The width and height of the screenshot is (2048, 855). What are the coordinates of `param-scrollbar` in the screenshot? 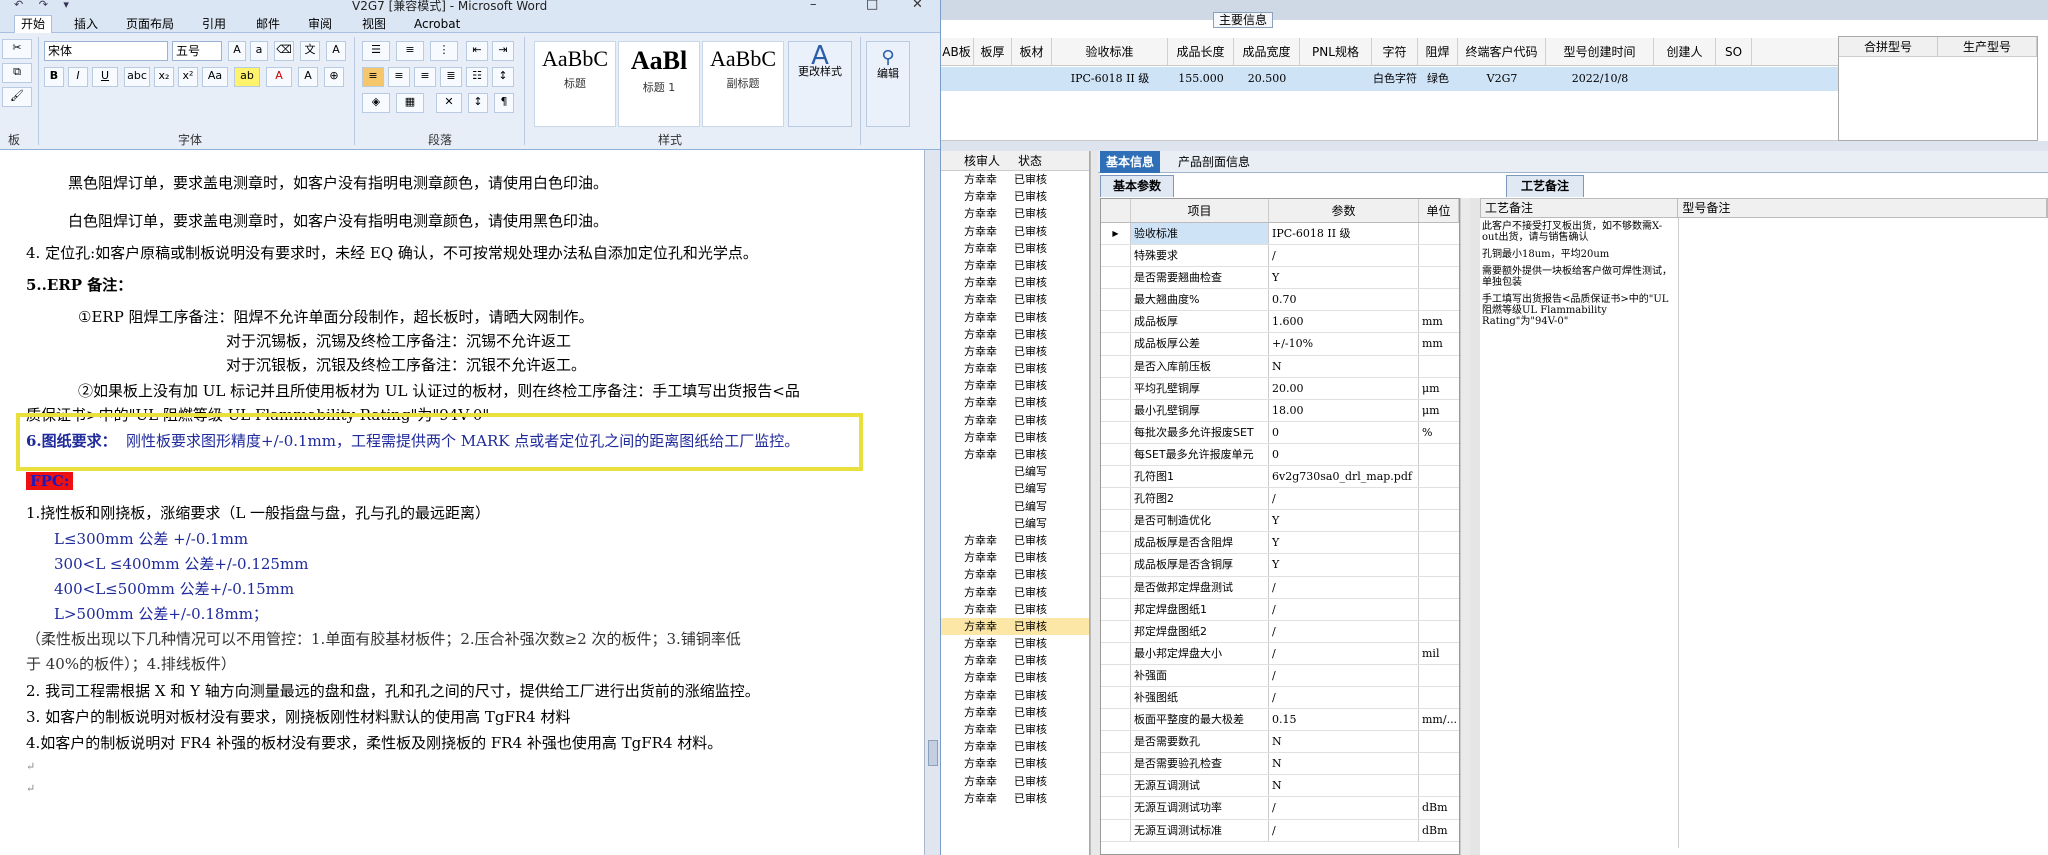 It's located at (1465, 526).